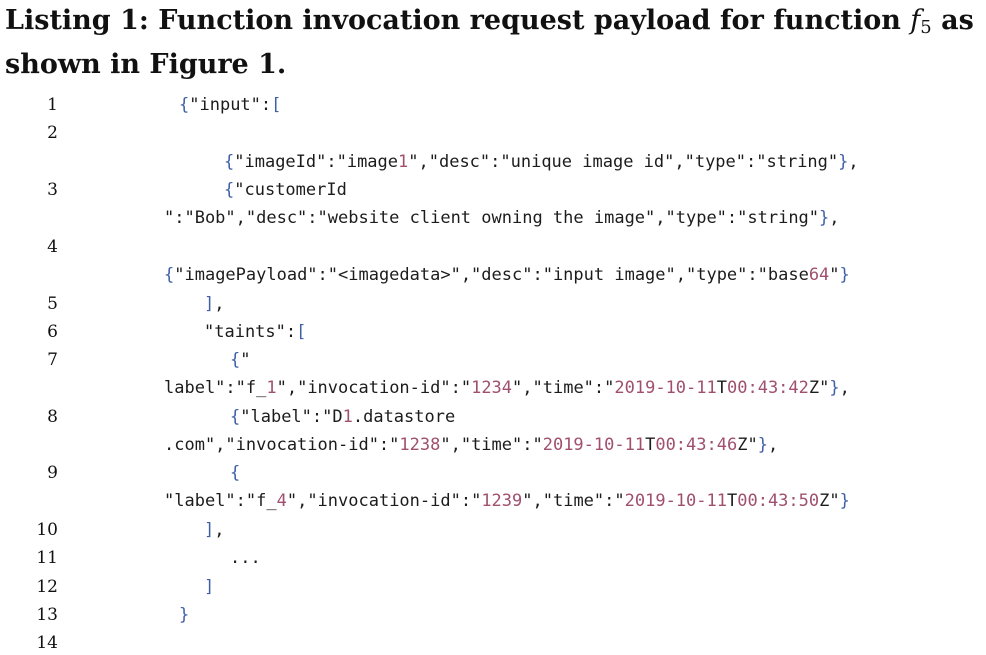 This screenshot has height=655, width=986. Describe the element at coordinates (52, 190) in the screenshot. I see `line-number: 3` at that location.